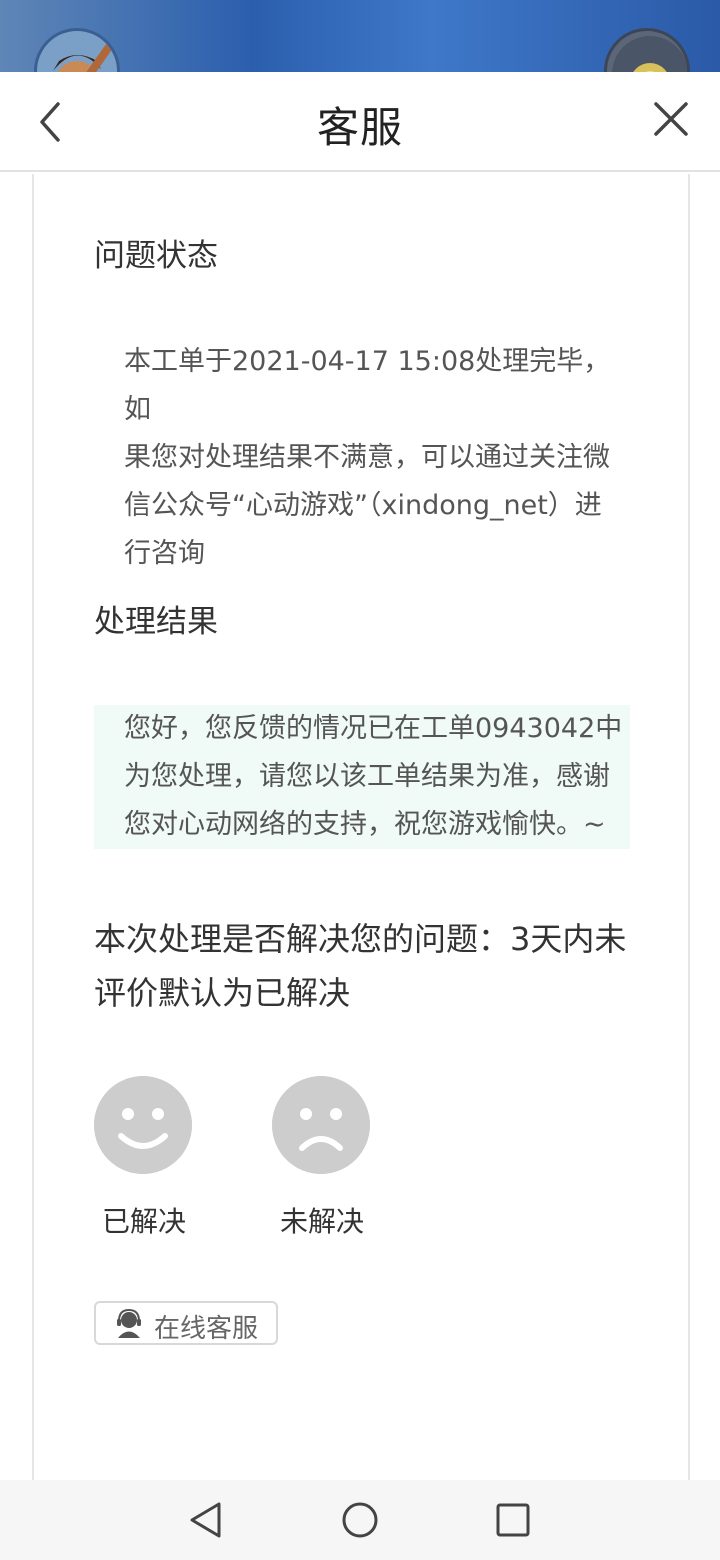  I want to click on resolved-label: 已解决, so click(143, 1221).